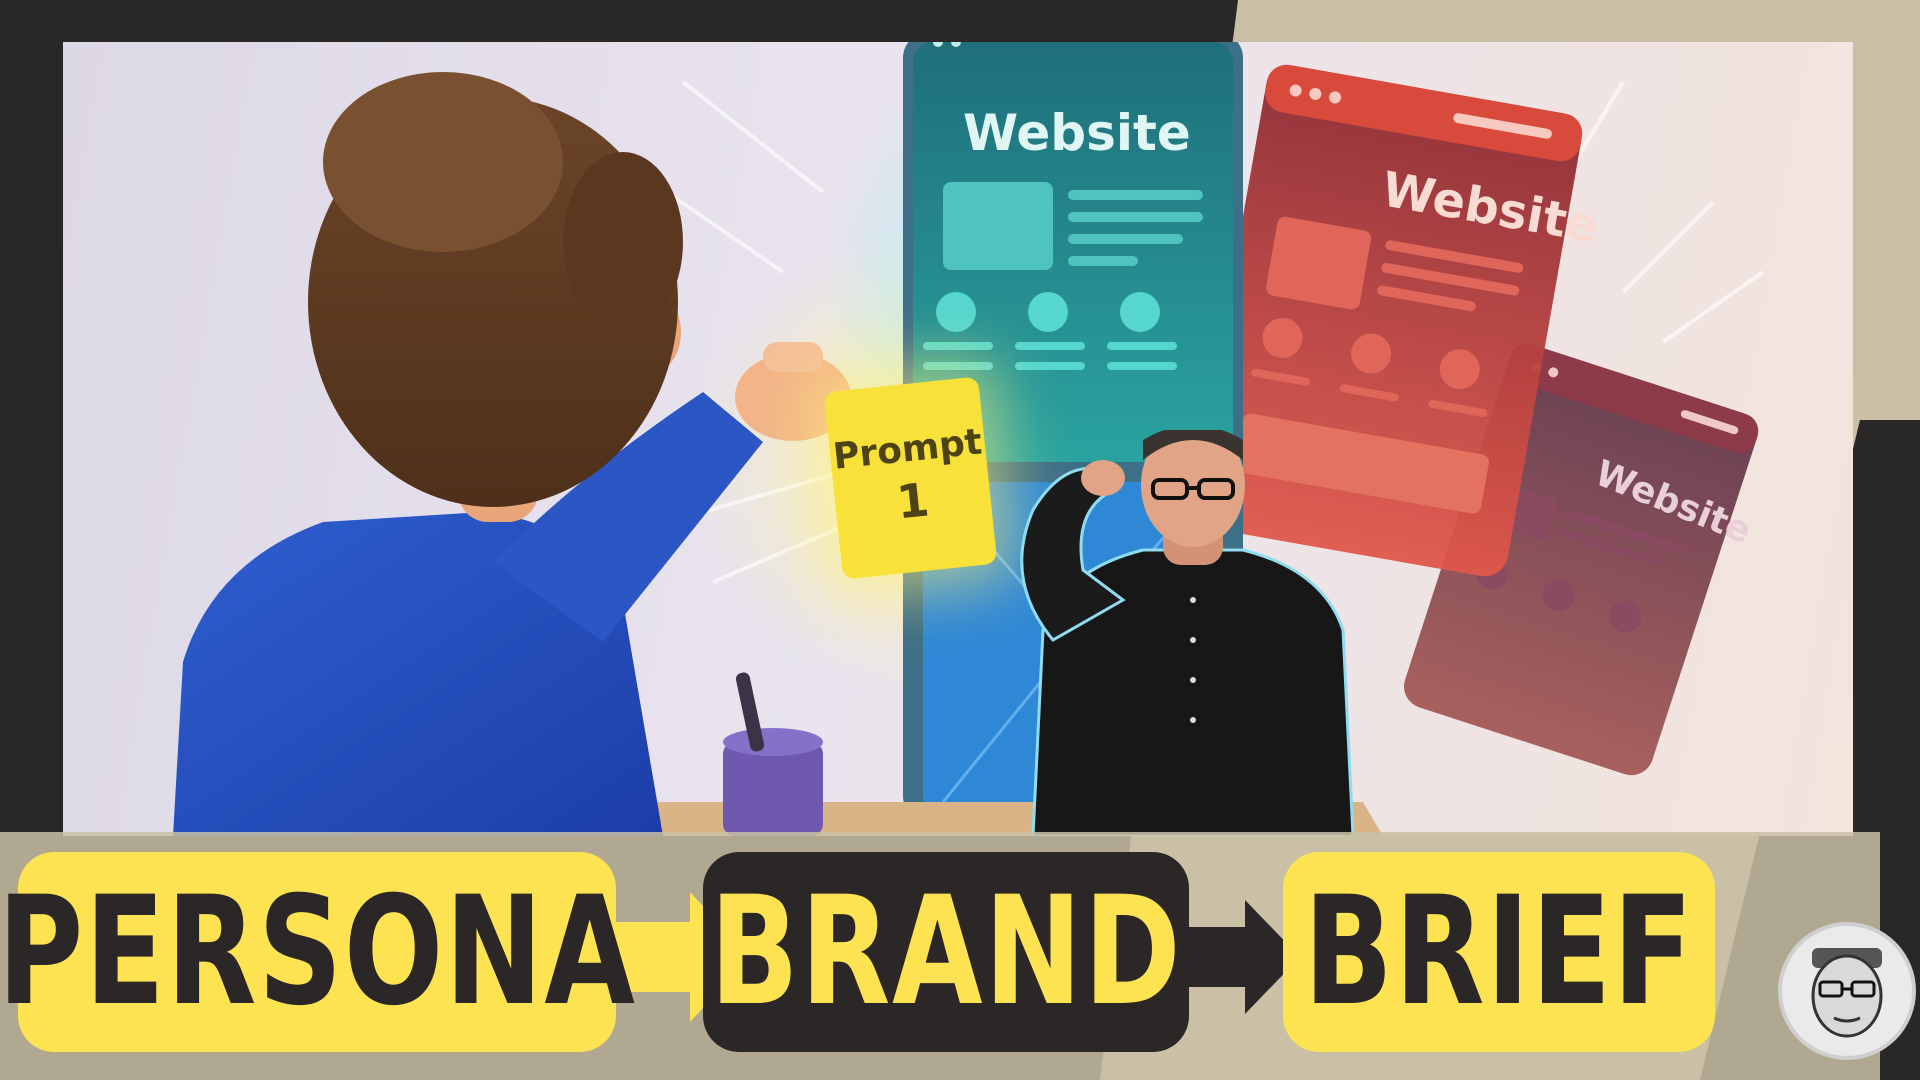  I want to click on brief-label-wrap: BRIEF, so click(1498, 952).